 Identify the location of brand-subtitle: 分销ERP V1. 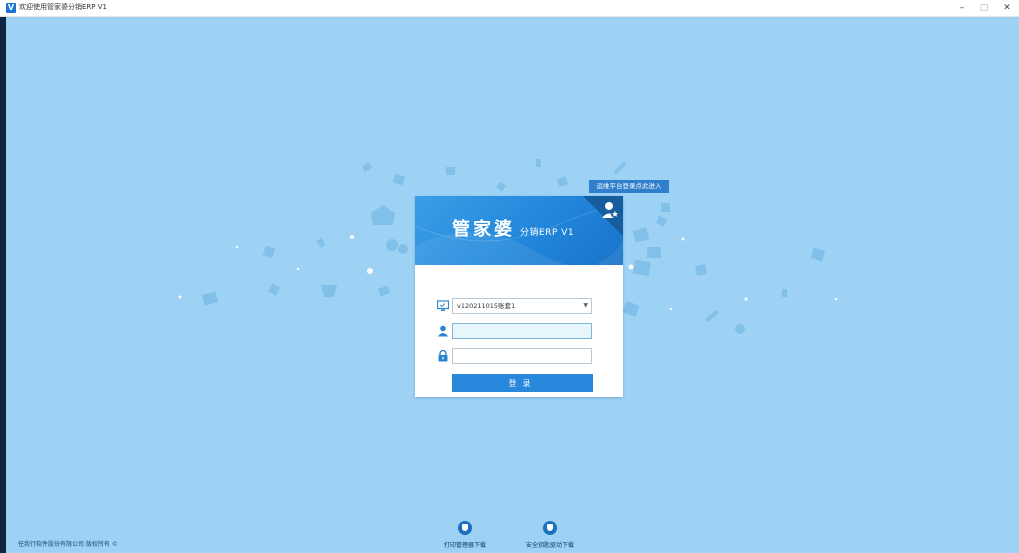
(547, 233).